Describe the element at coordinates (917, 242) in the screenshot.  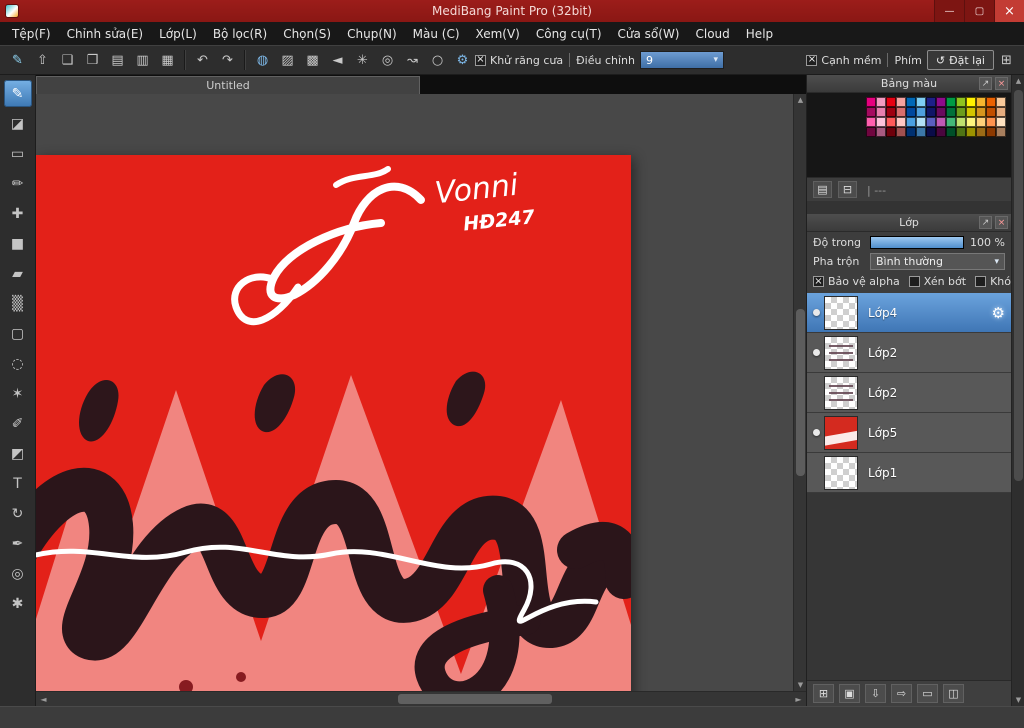
I see `opacity-slider` at that location.